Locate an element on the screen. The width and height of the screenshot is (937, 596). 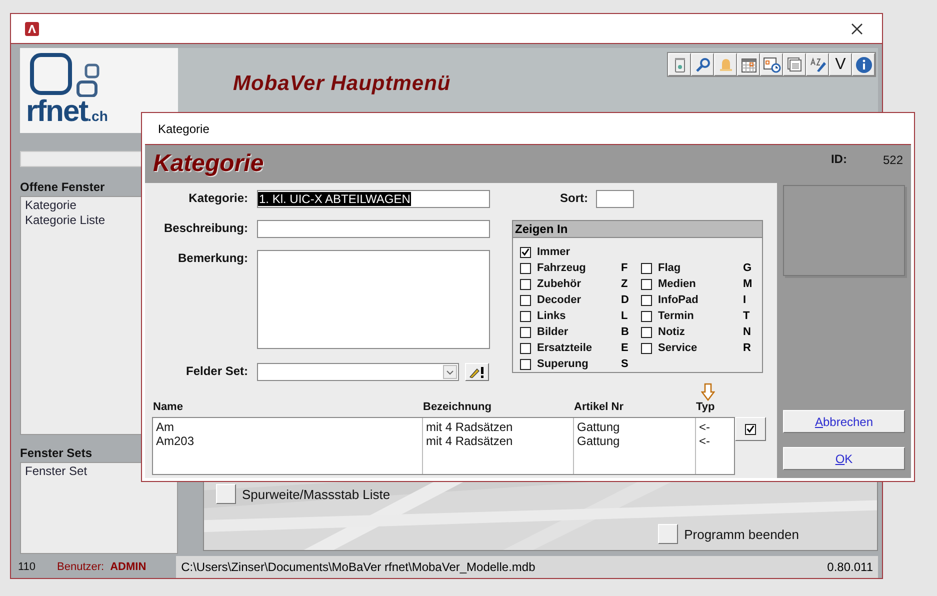
shortcut-letter: T is located at coordinates (747, 316).